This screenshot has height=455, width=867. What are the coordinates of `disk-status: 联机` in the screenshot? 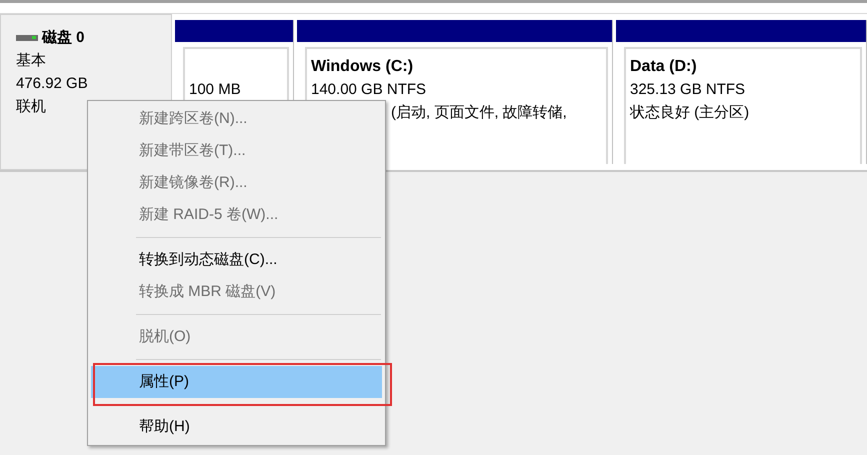 It's located at (31, 107).